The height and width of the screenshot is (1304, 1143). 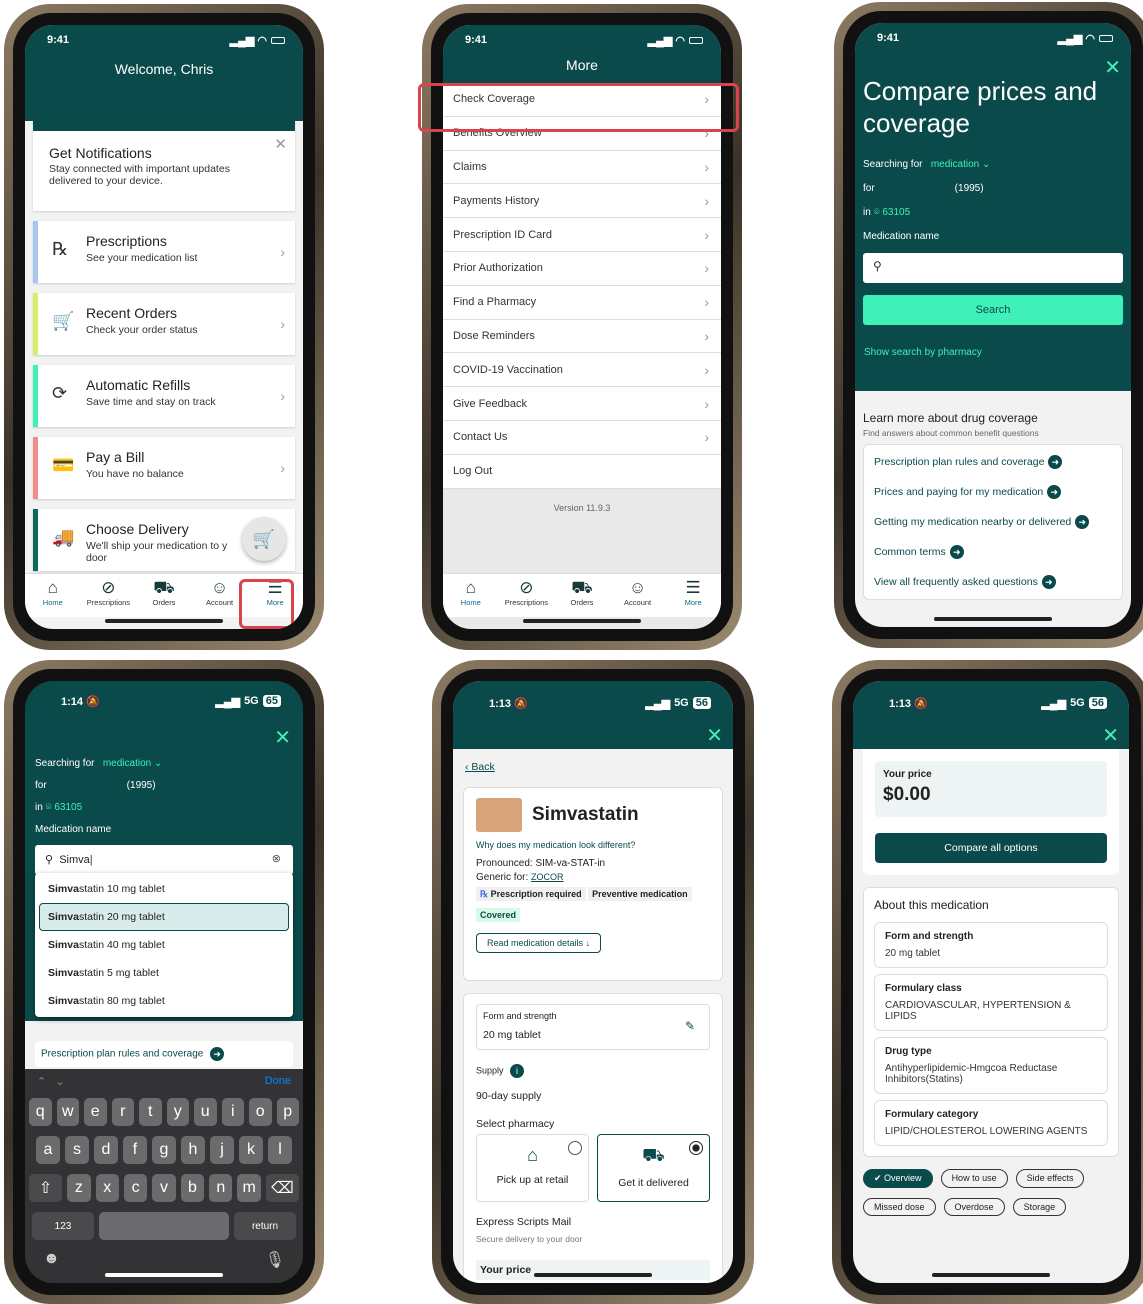 What do you see at coordinates (899, 1207) in the screenshot?
I see `chip-missed-dose: Missed dose` at bounding box center [899, 1207].